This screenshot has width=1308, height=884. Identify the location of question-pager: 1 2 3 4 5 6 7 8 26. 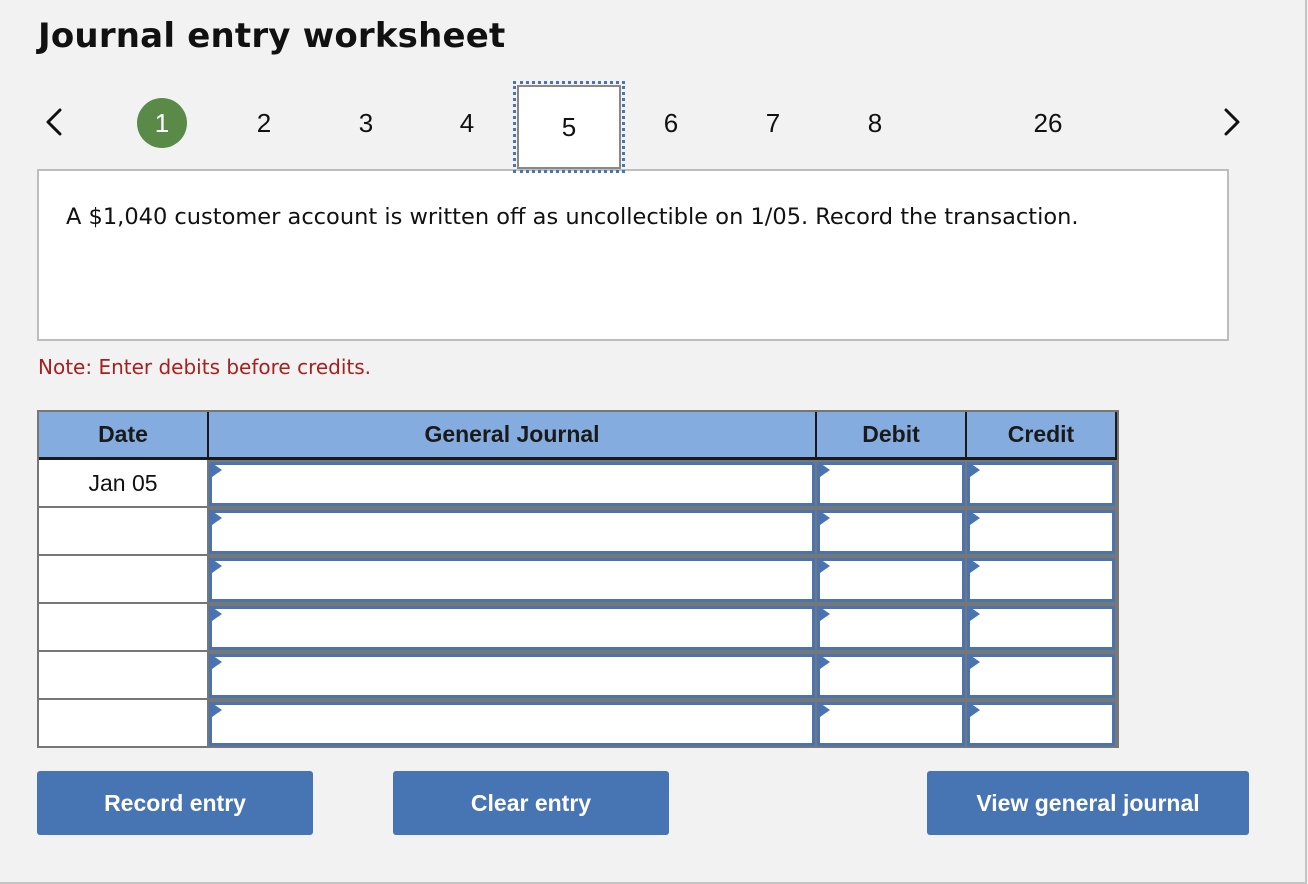
(652, 127).